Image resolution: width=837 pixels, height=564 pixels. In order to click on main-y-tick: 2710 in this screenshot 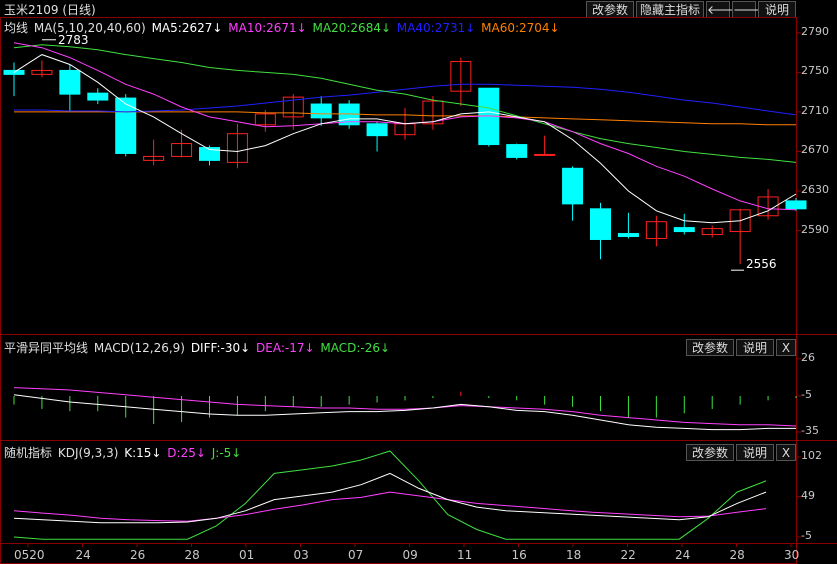, I will do `click(815, 110)`.